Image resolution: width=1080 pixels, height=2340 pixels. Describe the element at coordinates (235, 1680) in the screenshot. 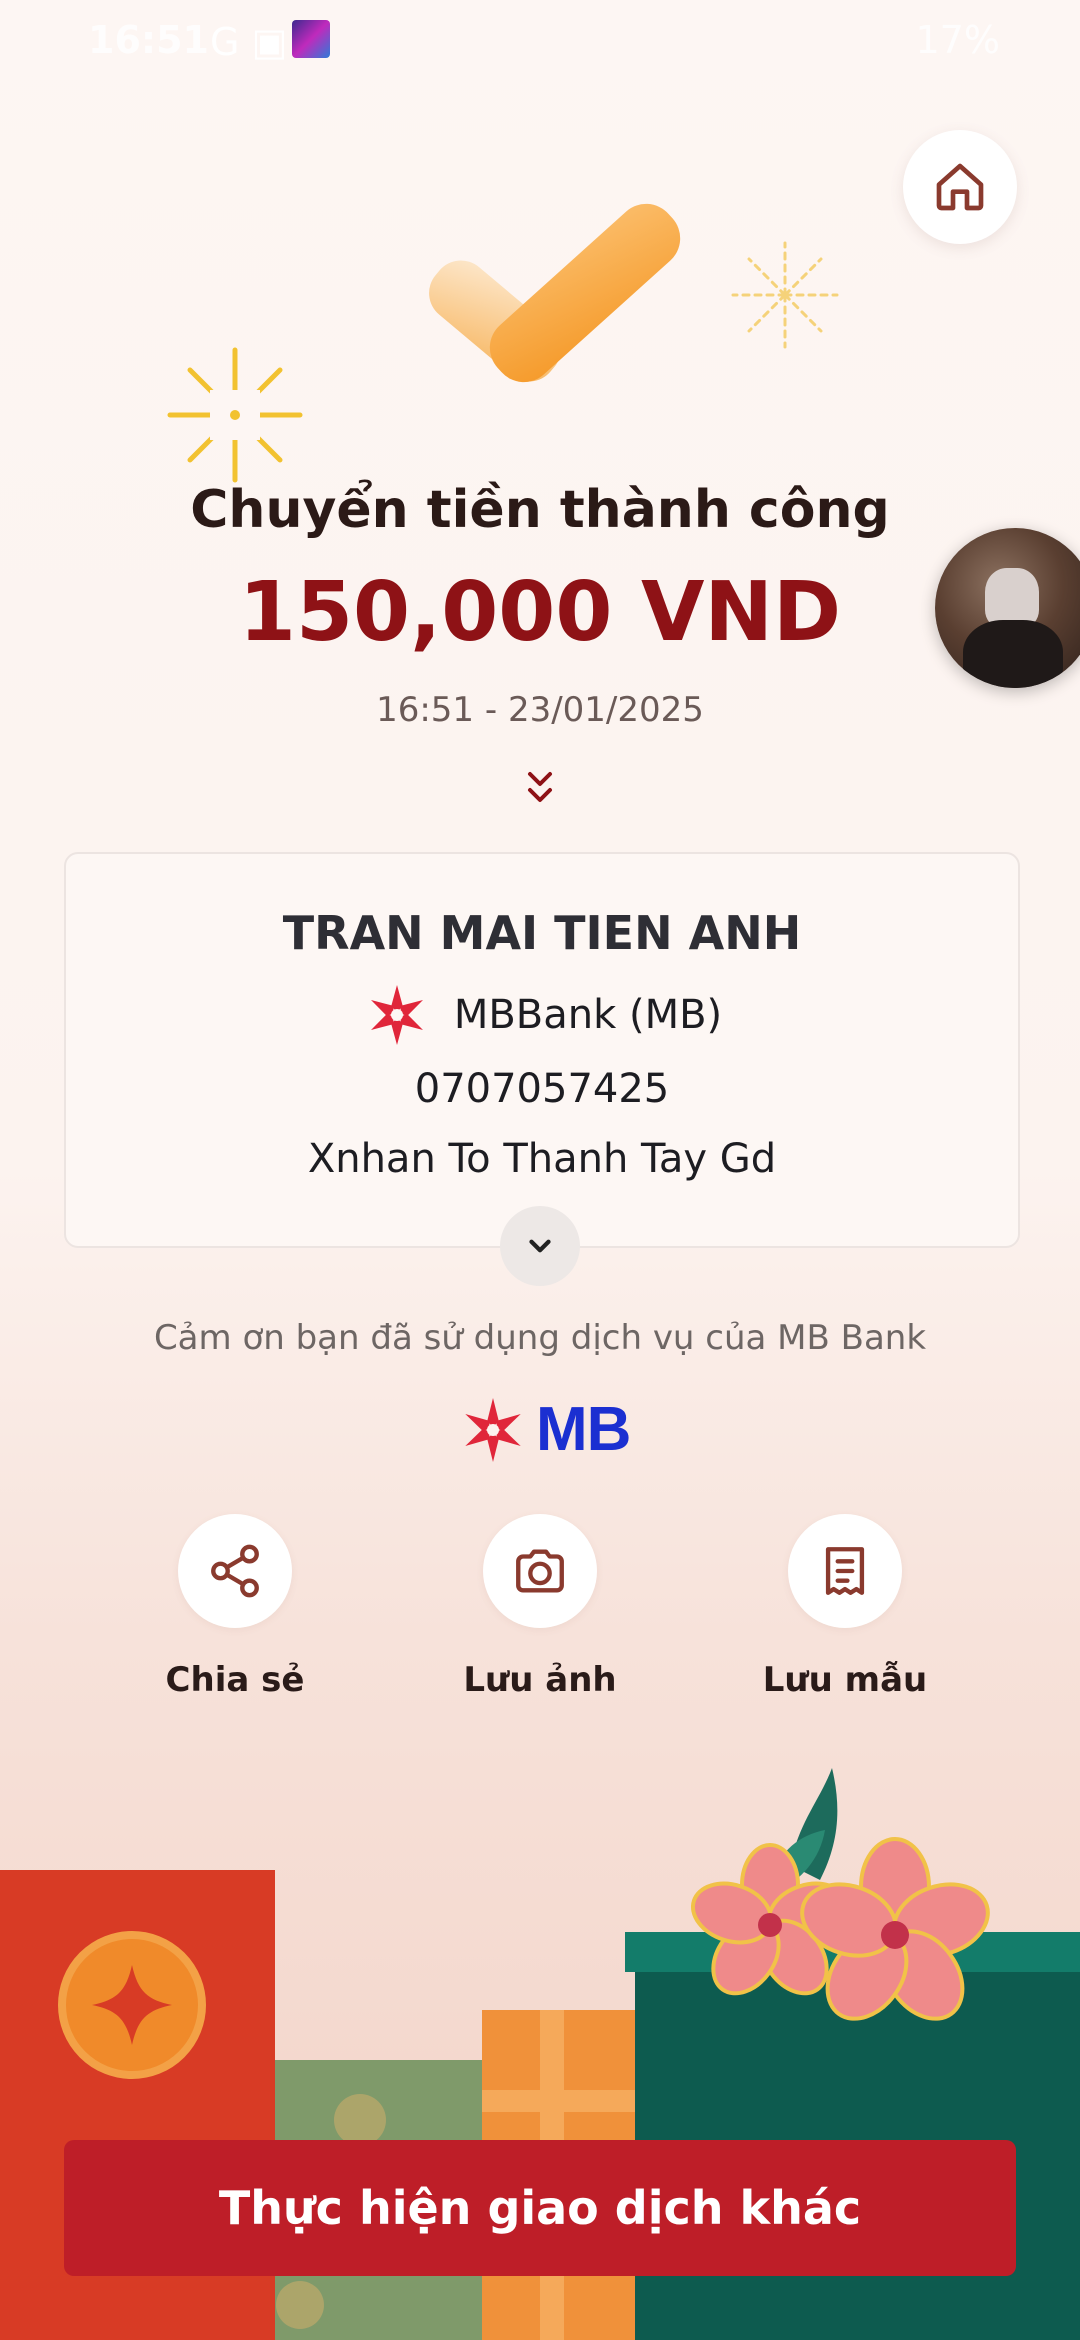

I see `share-label: Chia sẻ` at that location.